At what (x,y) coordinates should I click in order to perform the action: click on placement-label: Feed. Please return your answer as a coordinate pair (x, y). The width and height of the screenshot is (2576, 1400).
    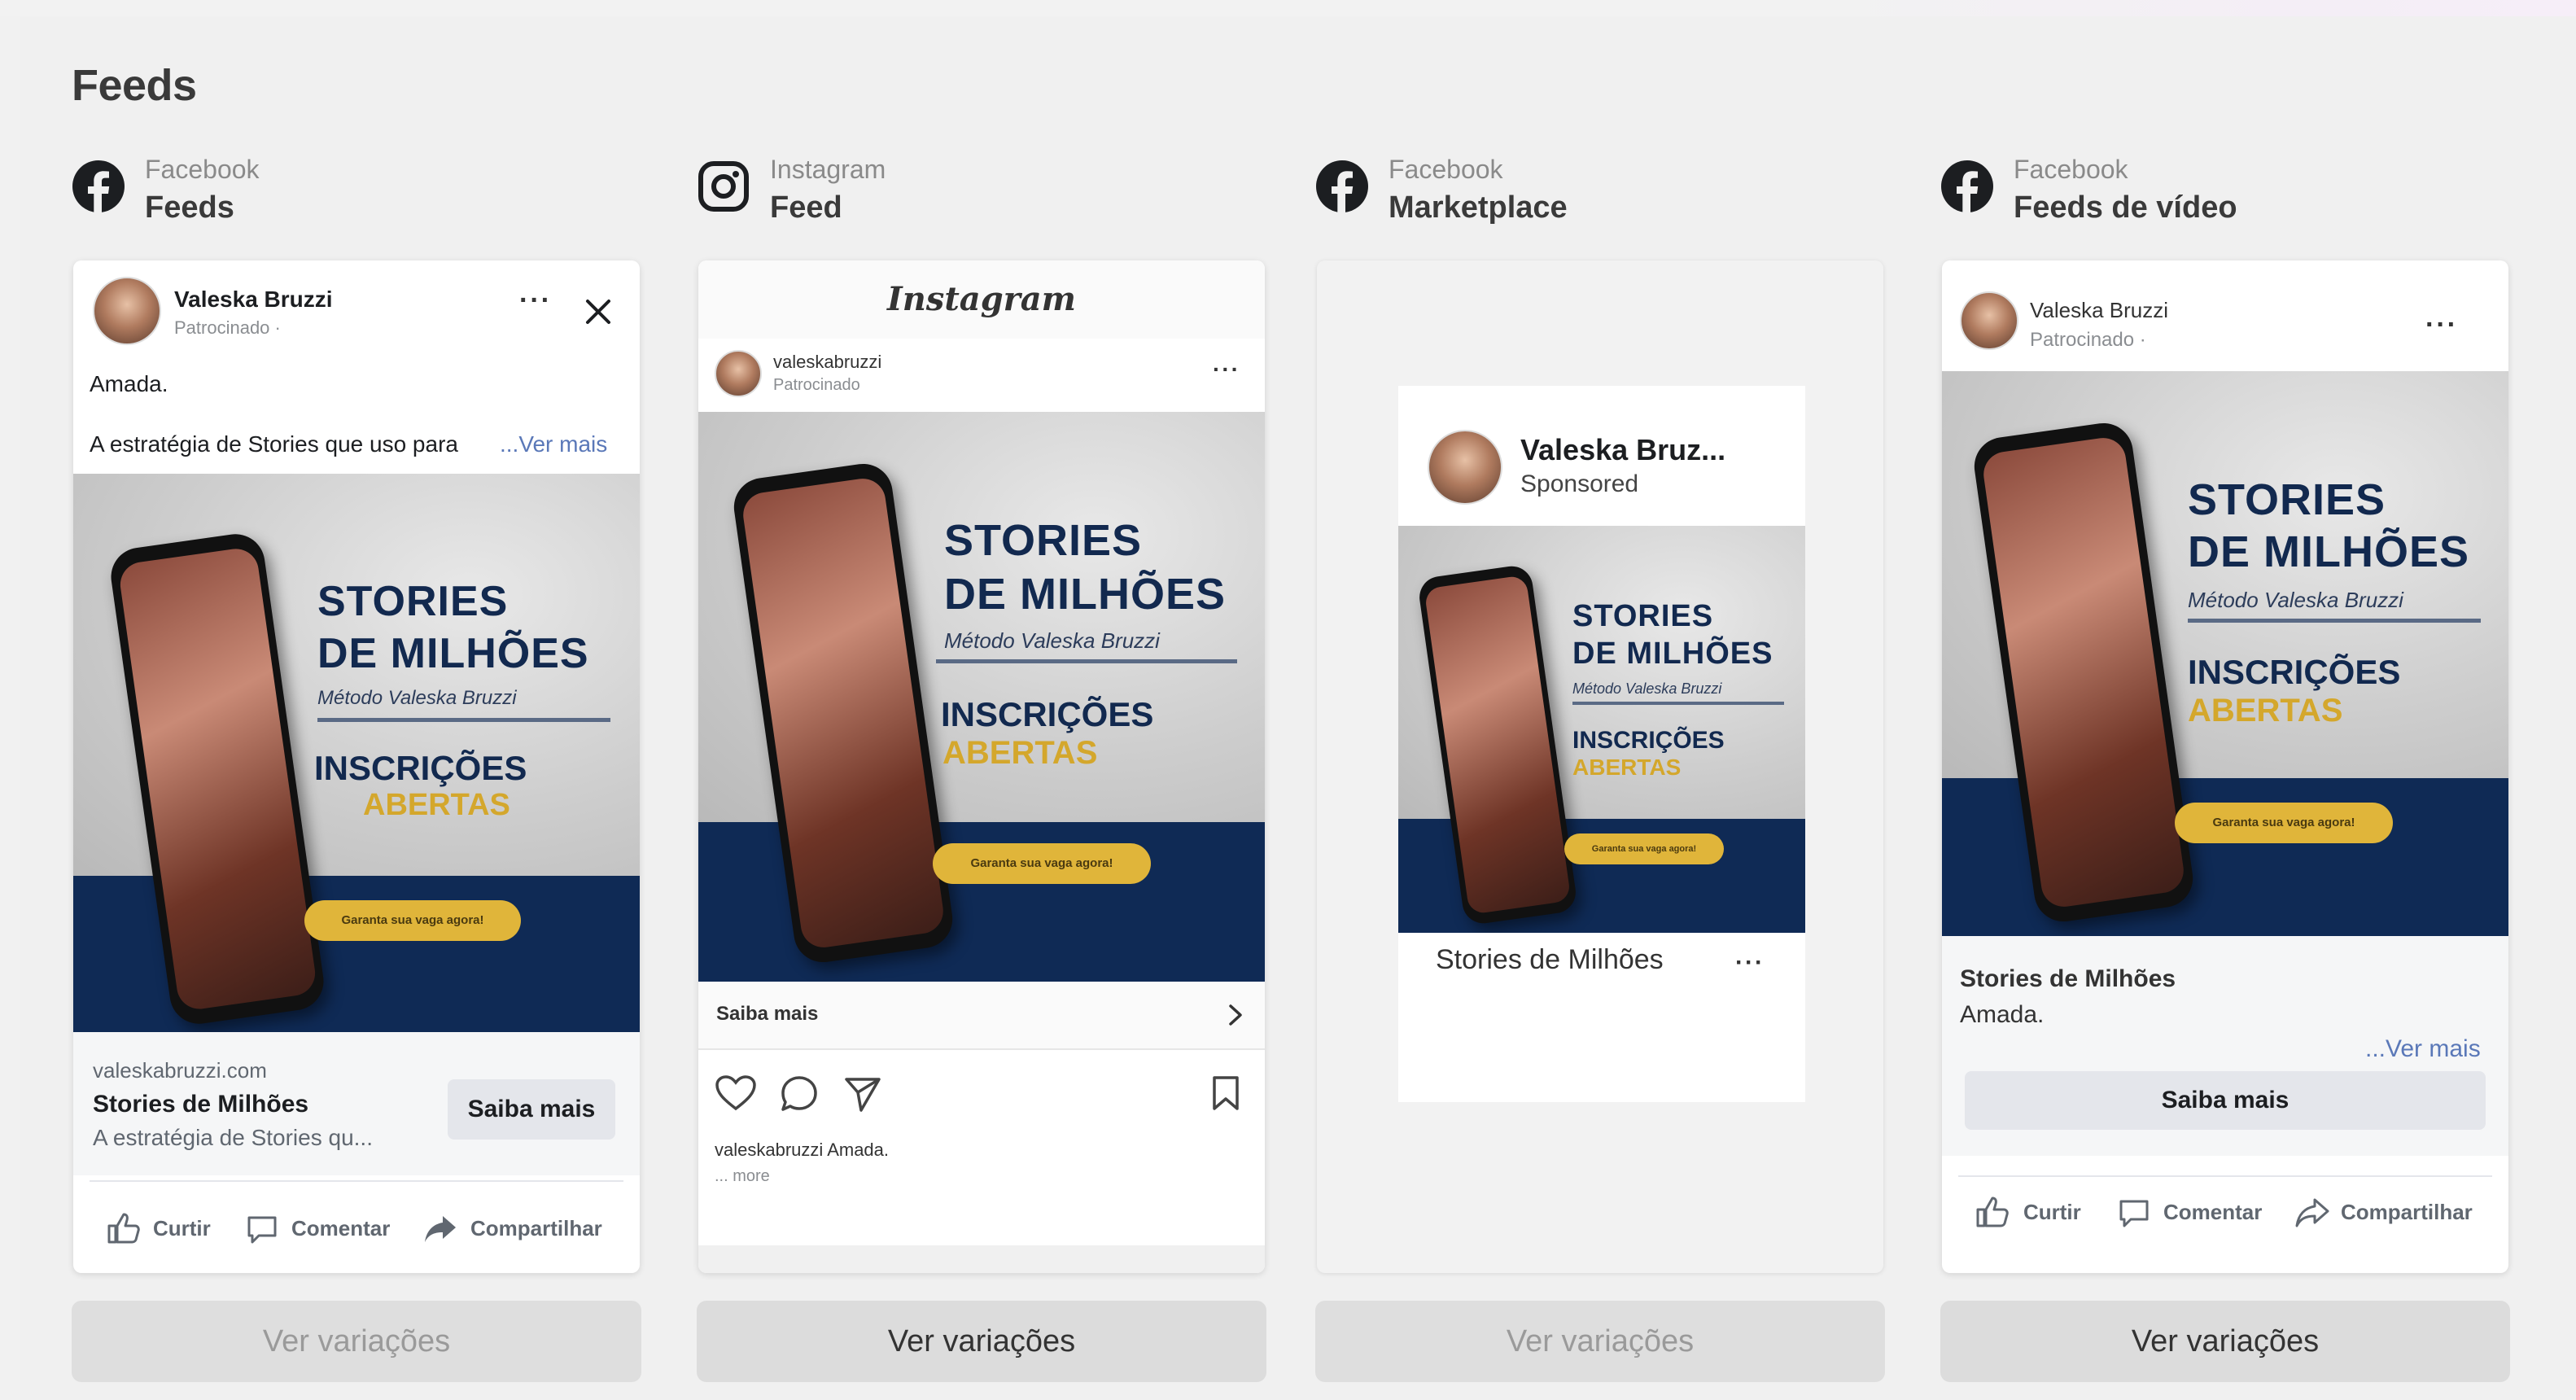
    Looking at the image, I should click on (806, 207).